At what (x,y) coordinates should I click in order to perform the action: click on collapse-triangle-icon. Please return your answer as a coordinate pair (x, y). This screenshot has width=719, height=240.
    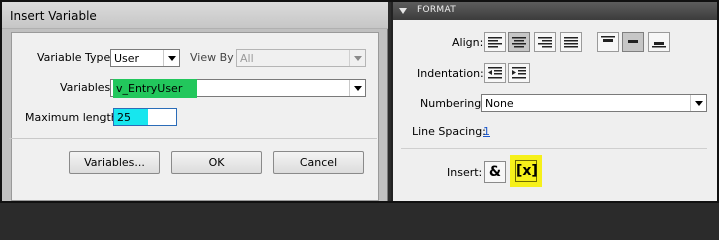
    Looking at the image, I should click on (403, 11).